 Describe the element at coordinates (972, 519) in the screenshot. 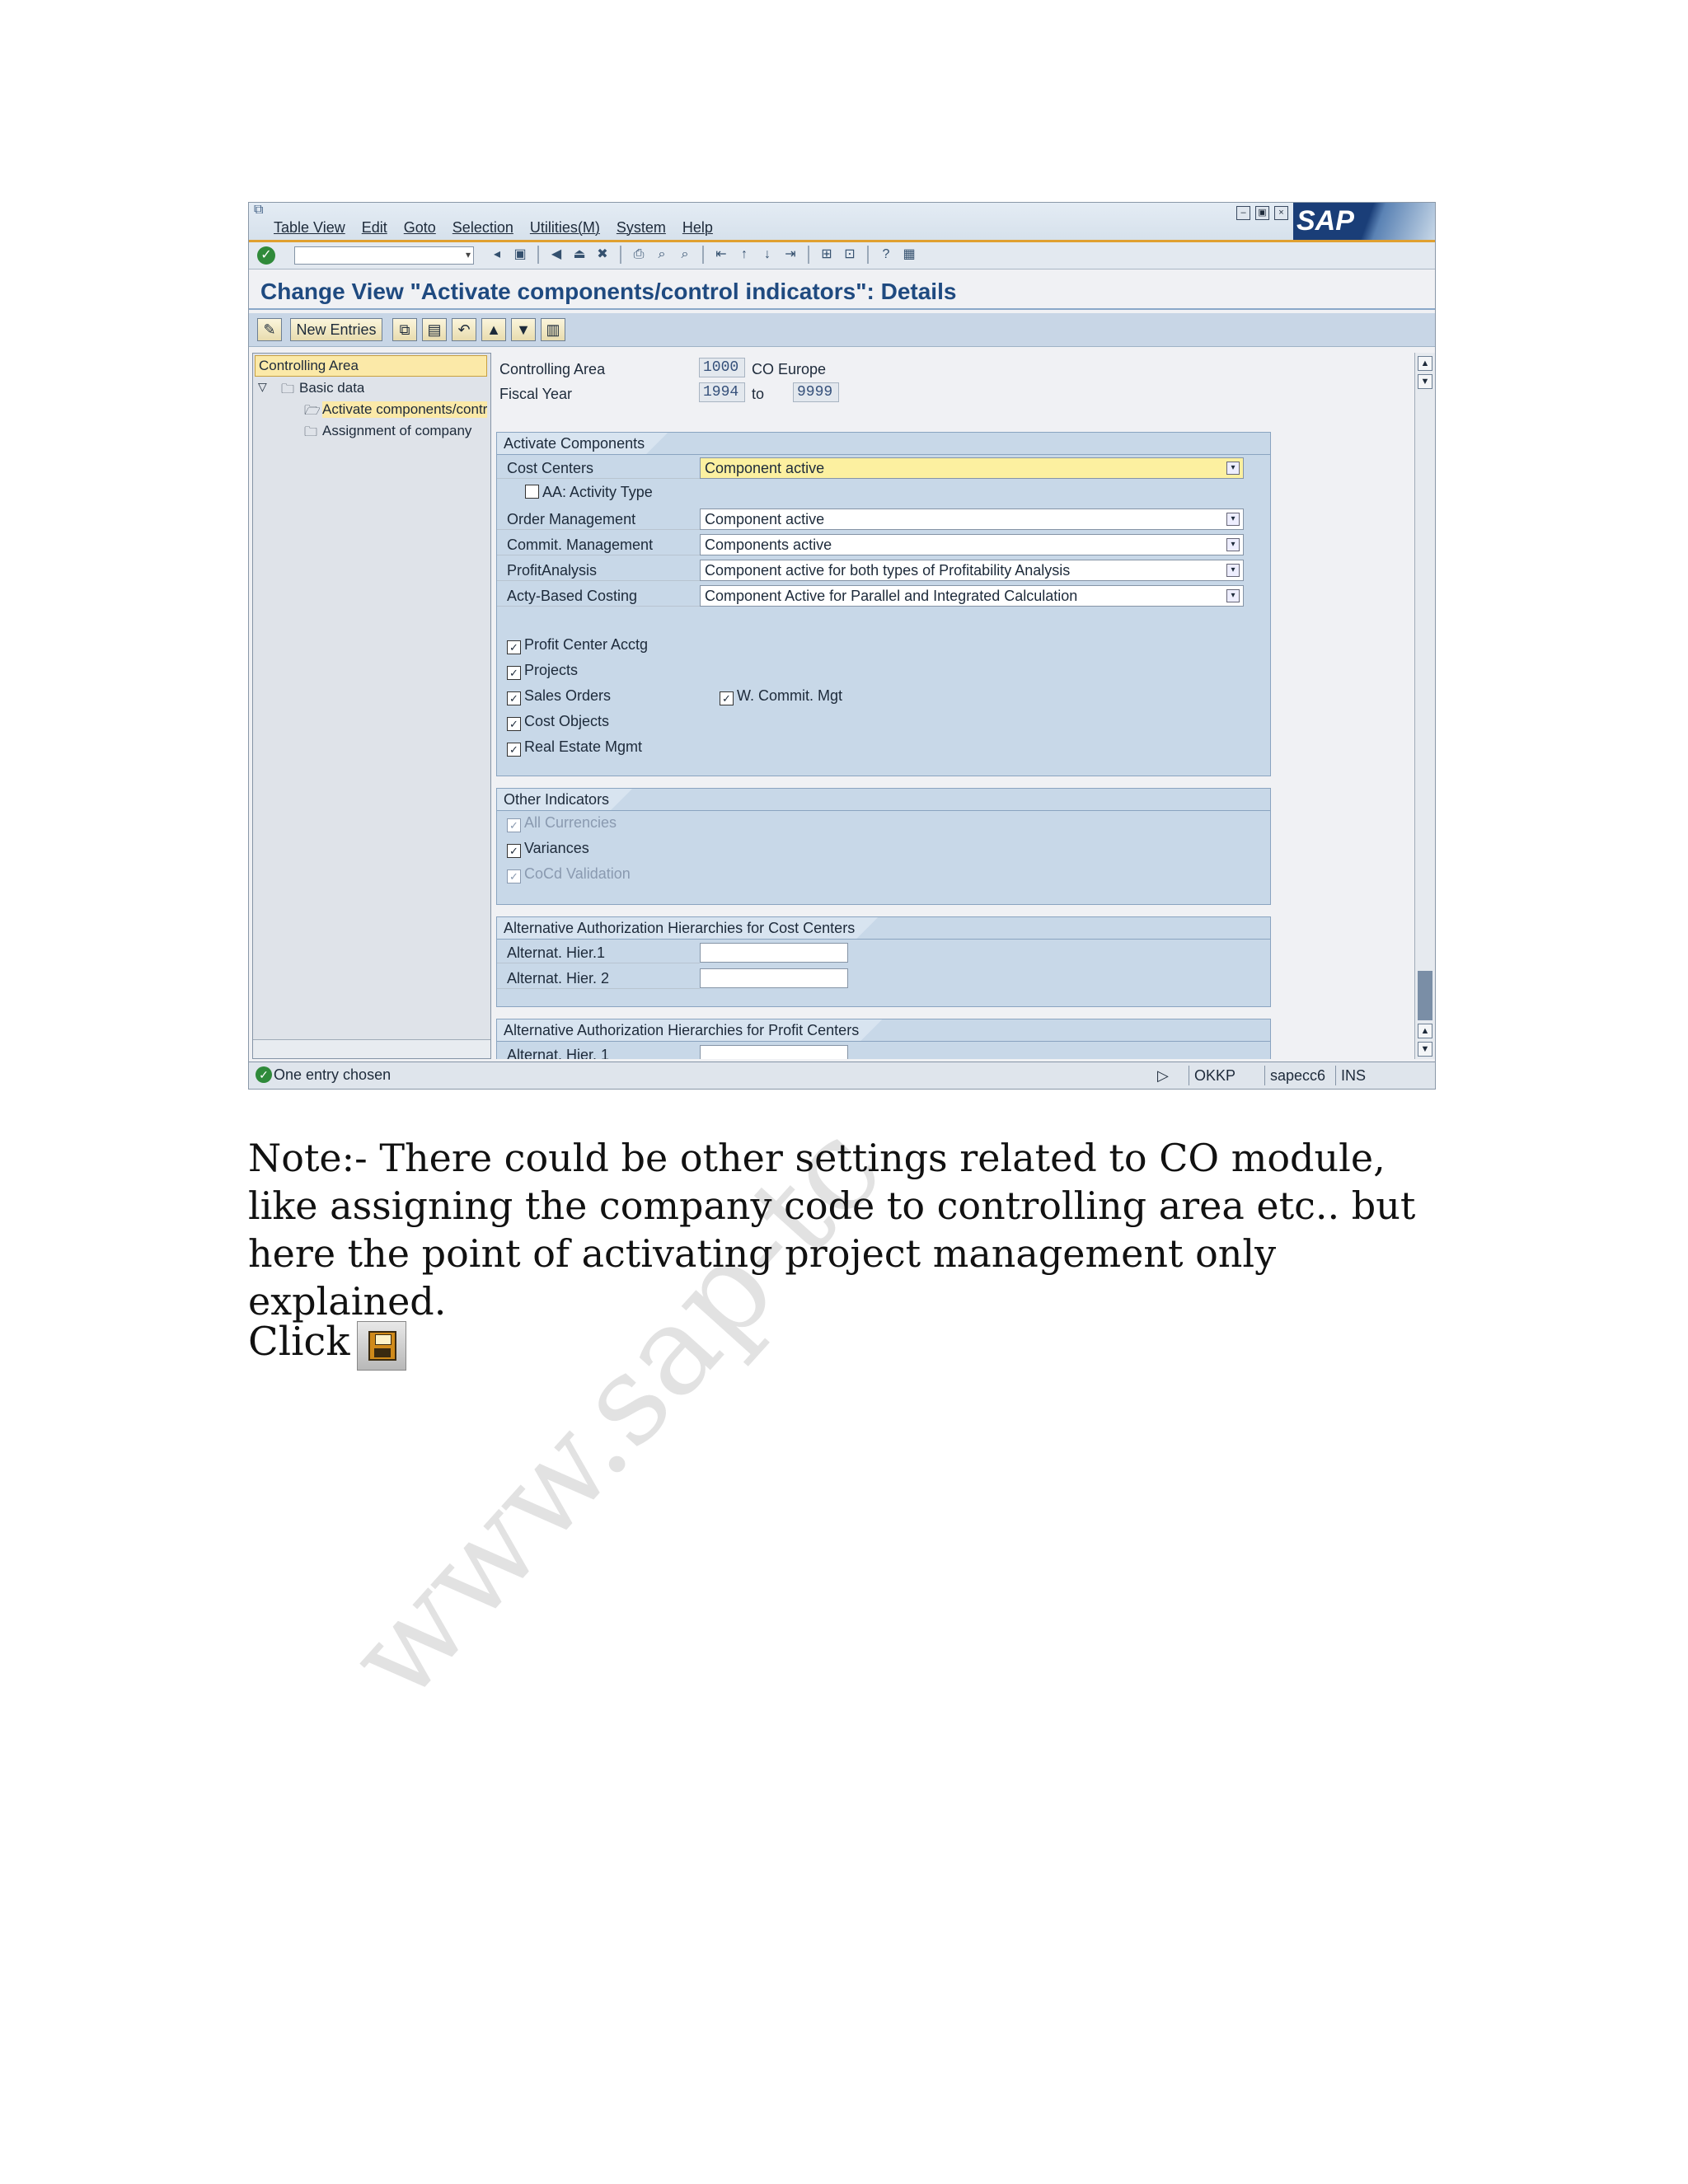

I see `order-management-select: Component active ▾` at that location.